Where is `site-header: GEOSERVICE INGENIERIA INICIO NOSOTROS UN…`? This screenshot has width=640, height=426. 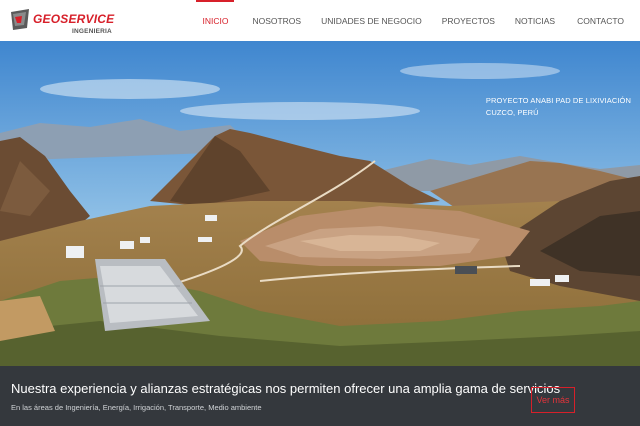 site-header: GEOSERVICE INGENIERIA INICIO NOSOTROS UN… is located at coordinates (320, 21).